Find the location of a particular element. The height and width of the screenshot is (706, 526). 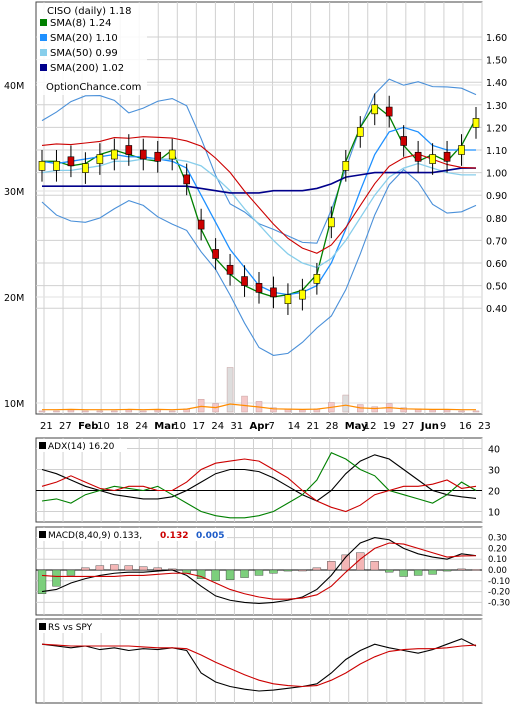

price-tick-label: 1.20 is located at coordinates (496, 128).